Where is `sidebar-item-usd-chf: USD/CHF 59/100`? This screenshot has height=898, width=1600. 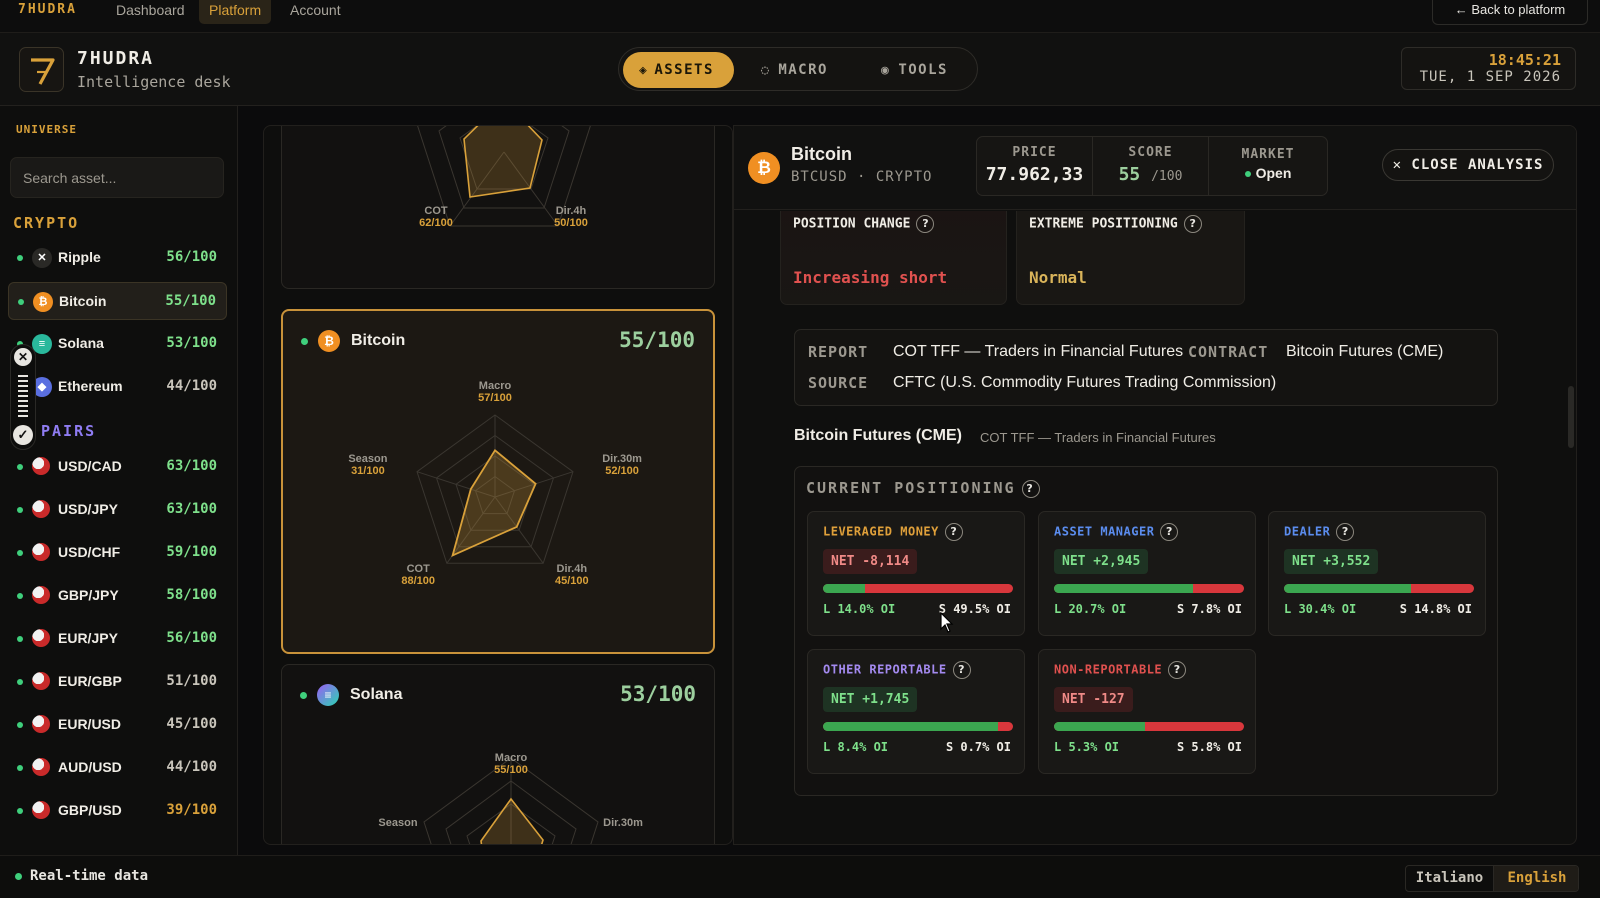
sidebar-item-usd-chf: USD/CHF 59/100 is located at coordinates (117, 553).